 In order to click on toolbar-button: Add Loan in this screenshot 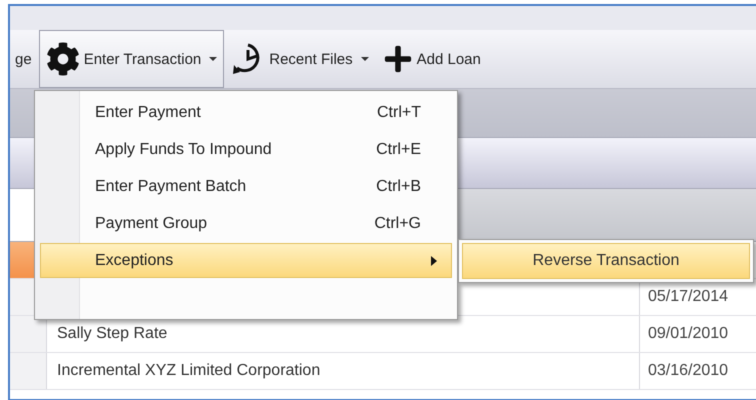, I will do `click(432, 59)`.